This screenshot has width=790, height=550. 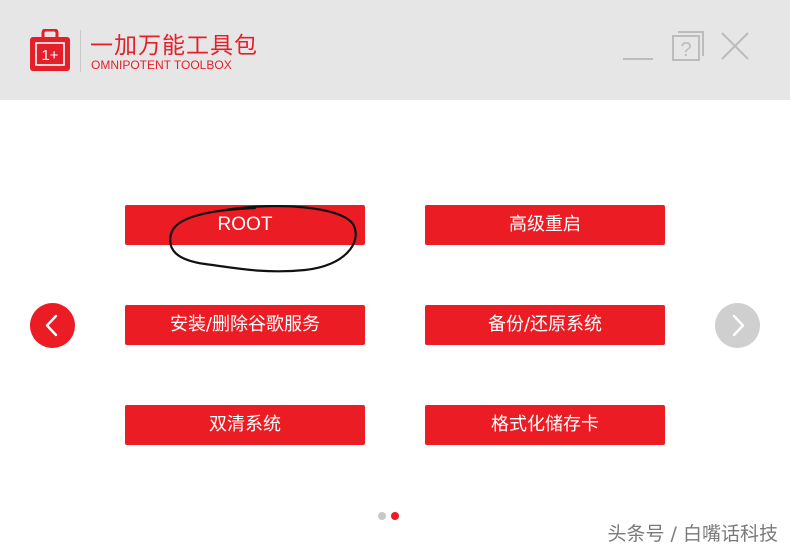 I want to click on app-subtitle: OMNIPOTENT TOOLBOX, so click(x=161, y=65).